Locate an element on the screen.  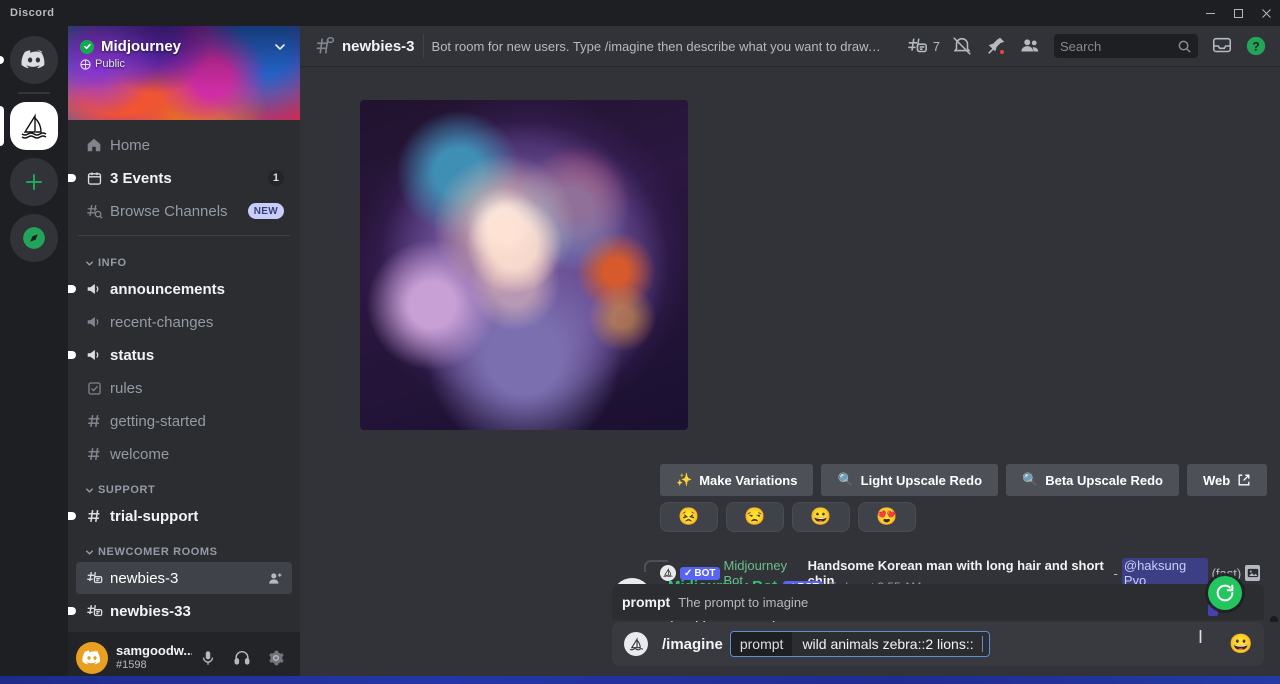
add-member-icon is located at coordinates (275, 578).